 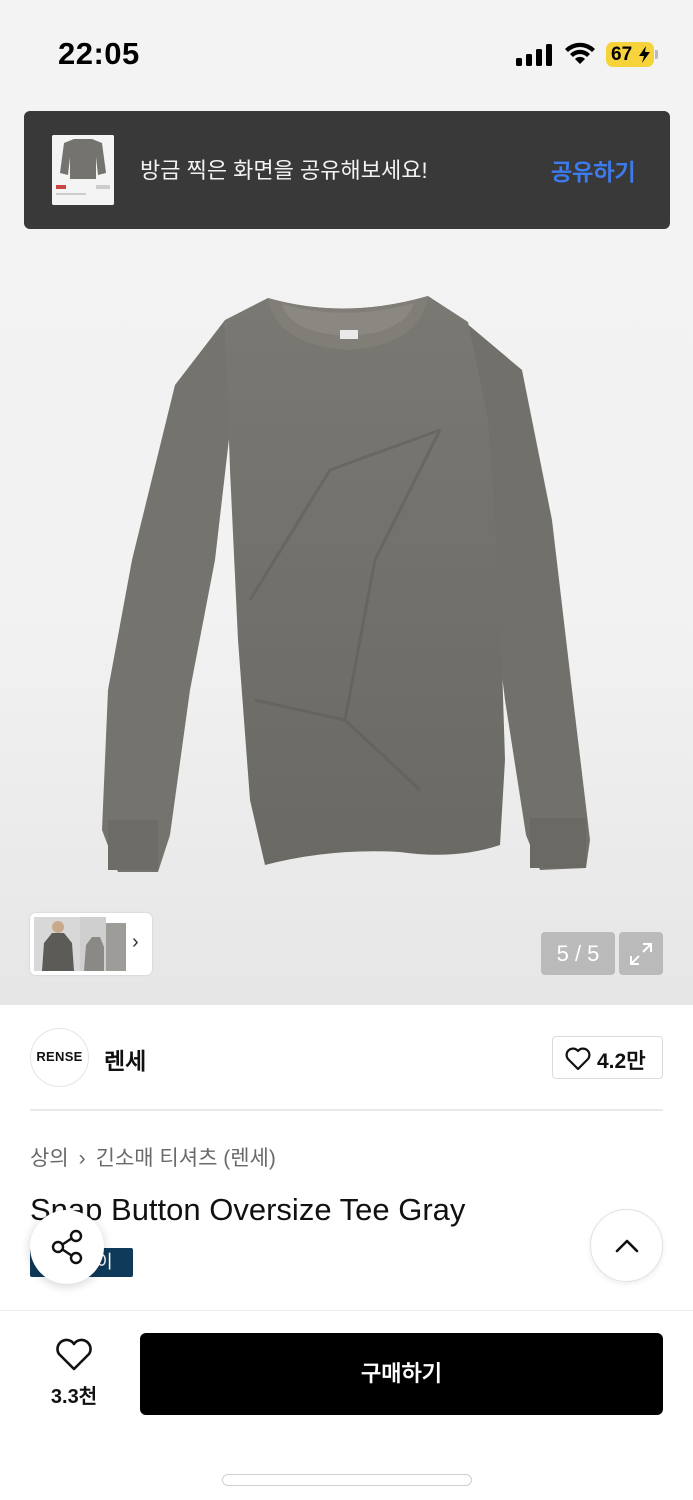 I want to click on cellular-signal-icon, so click(x=535, y=55).